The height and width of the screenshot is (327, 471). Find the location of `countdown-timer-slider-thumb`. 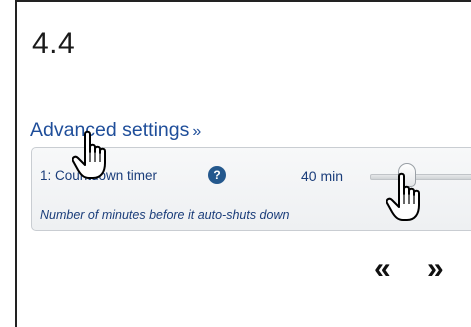

countdown-timer-slider-thumb is located at coordinates (407, 175).